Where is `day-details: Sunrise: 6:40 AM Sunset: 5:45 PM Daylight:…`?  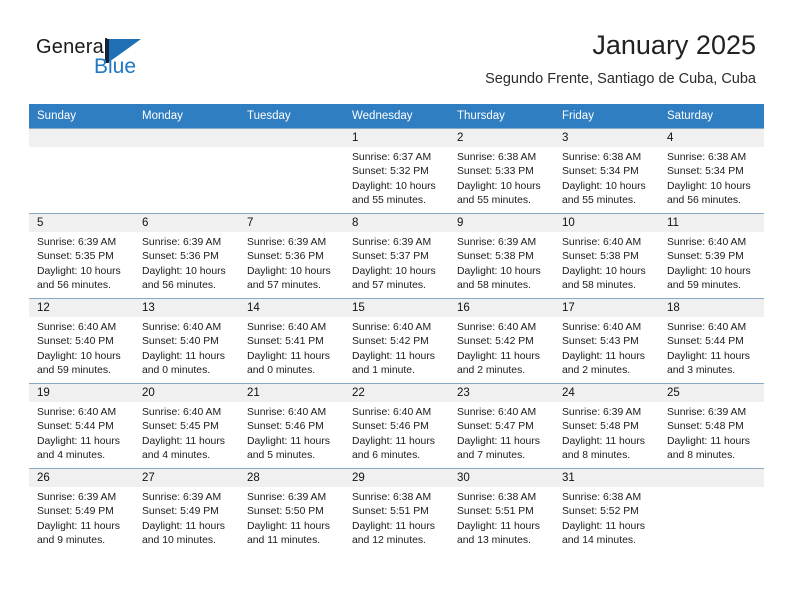
day-details: Sunrise: 6:40 AM Sunset: 5:45 PM Daylight:… is located at coordinates (186, 433).